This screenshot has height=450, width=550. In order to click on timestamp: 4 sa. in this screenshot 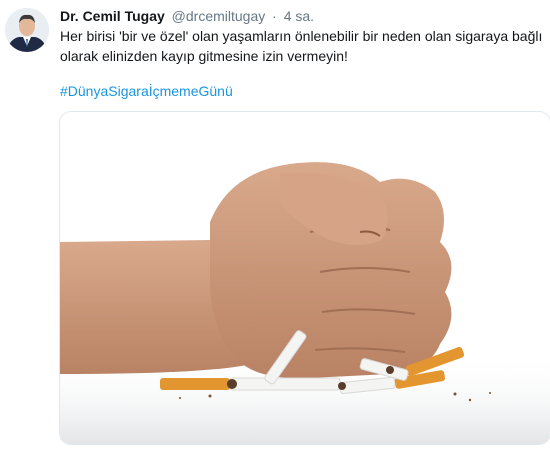, I will do `click(299, 16)`.